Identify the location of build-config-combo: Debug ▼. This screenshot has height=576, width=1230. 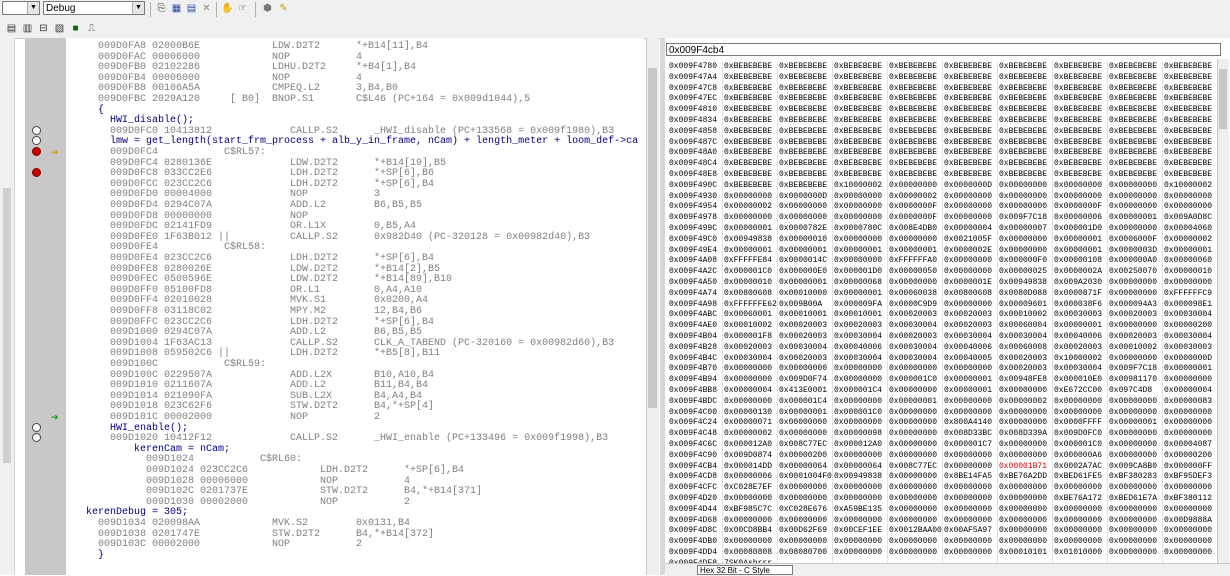
(94, 8).